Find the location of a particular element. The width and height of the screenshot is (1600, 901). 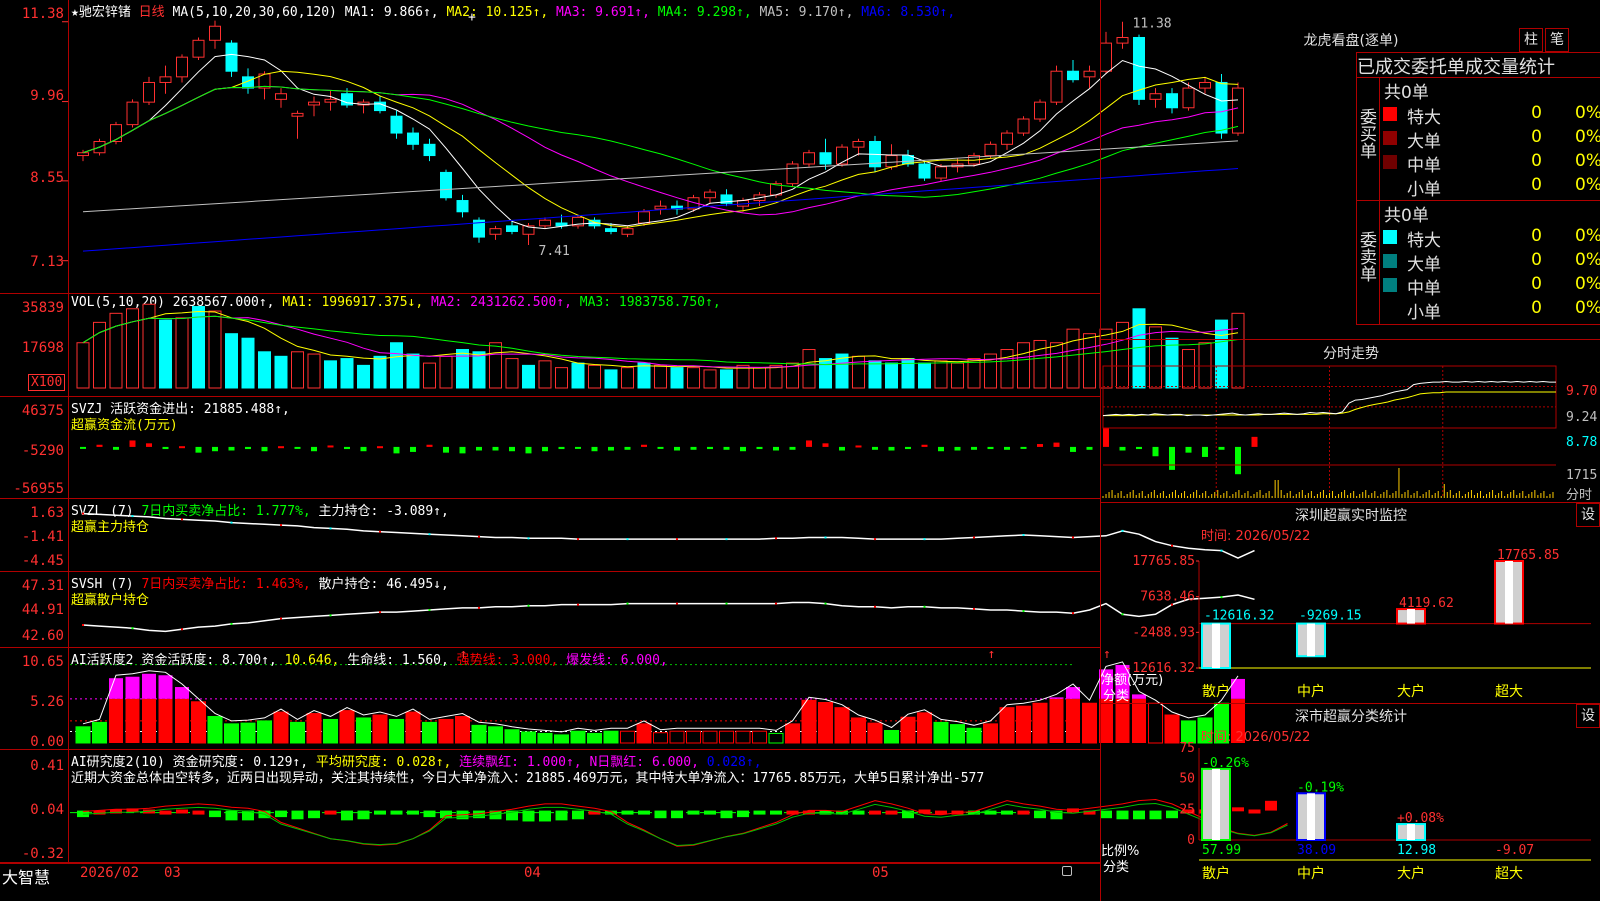

intraday-panel: 分时走势 9.70 9.24 8.78 1715 分时 is located at coordinates (1350, 421).